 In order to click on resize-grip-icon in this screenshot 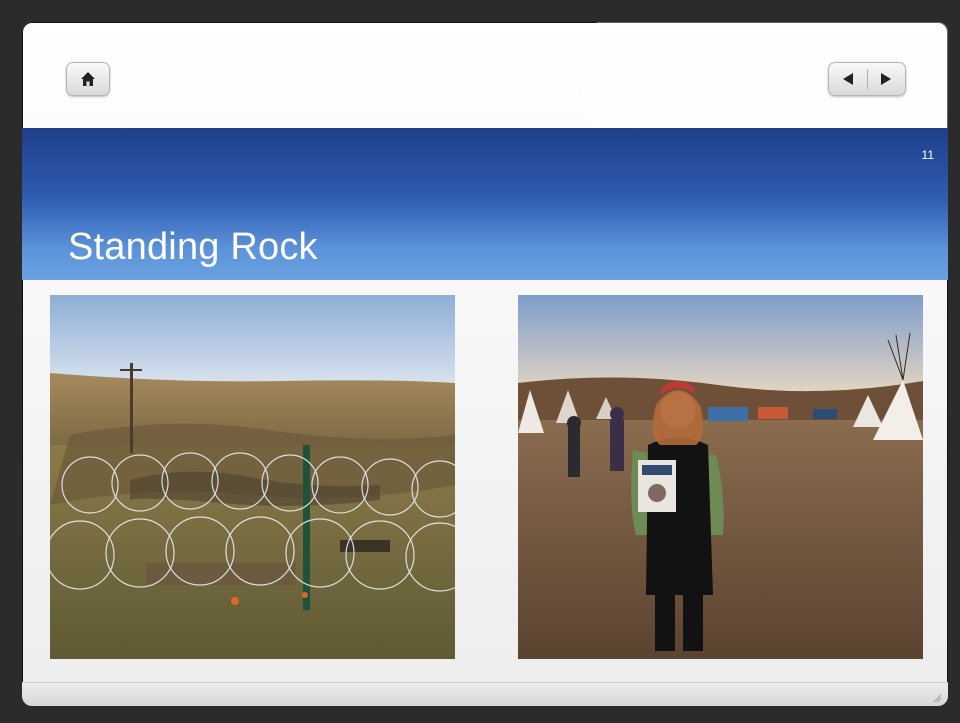, I will do `click(937, 698)`.